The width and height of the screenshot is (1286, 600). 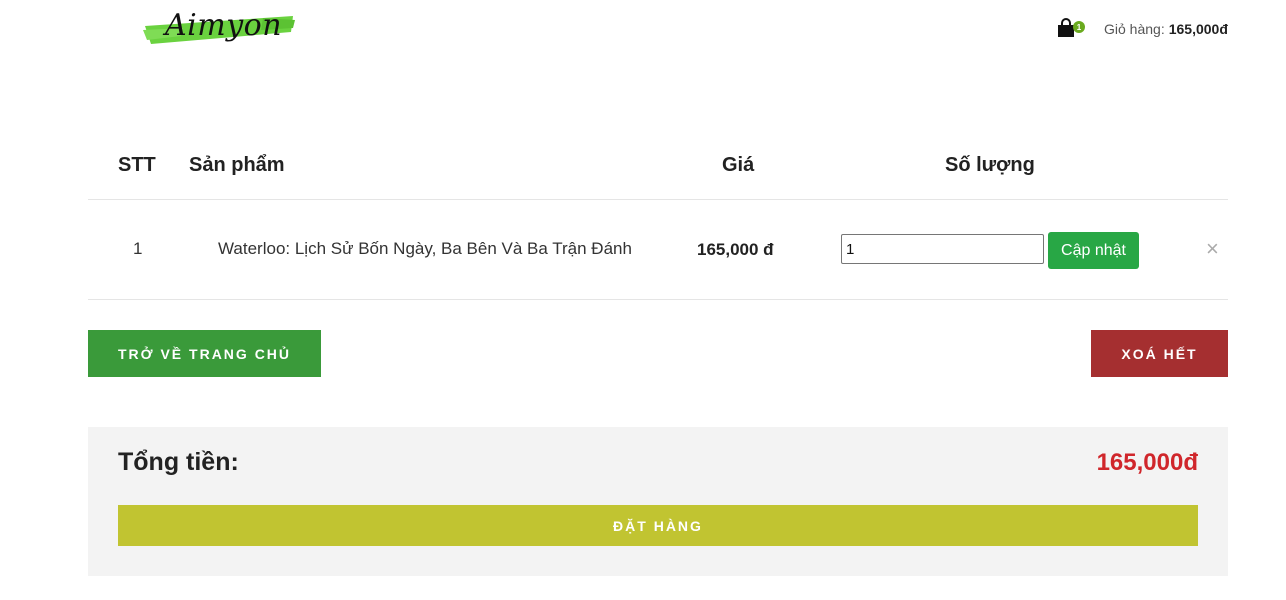 I want to click on column-header-product: Sản phẩm, so click(x=237, y=165).